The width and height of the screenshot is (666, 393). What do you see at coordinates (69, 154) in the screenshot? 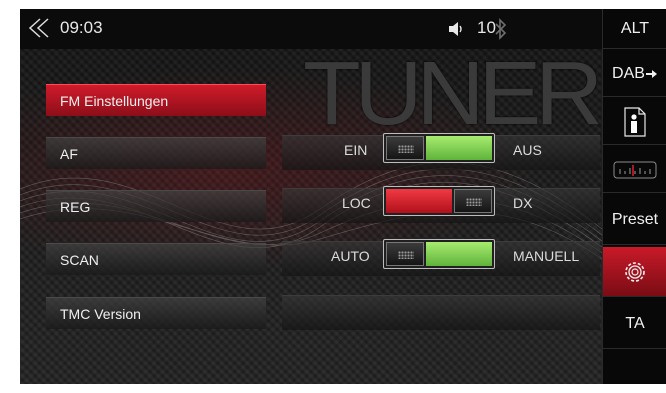
I see `menu-af-label: AF` at bounding box center [69, 154].